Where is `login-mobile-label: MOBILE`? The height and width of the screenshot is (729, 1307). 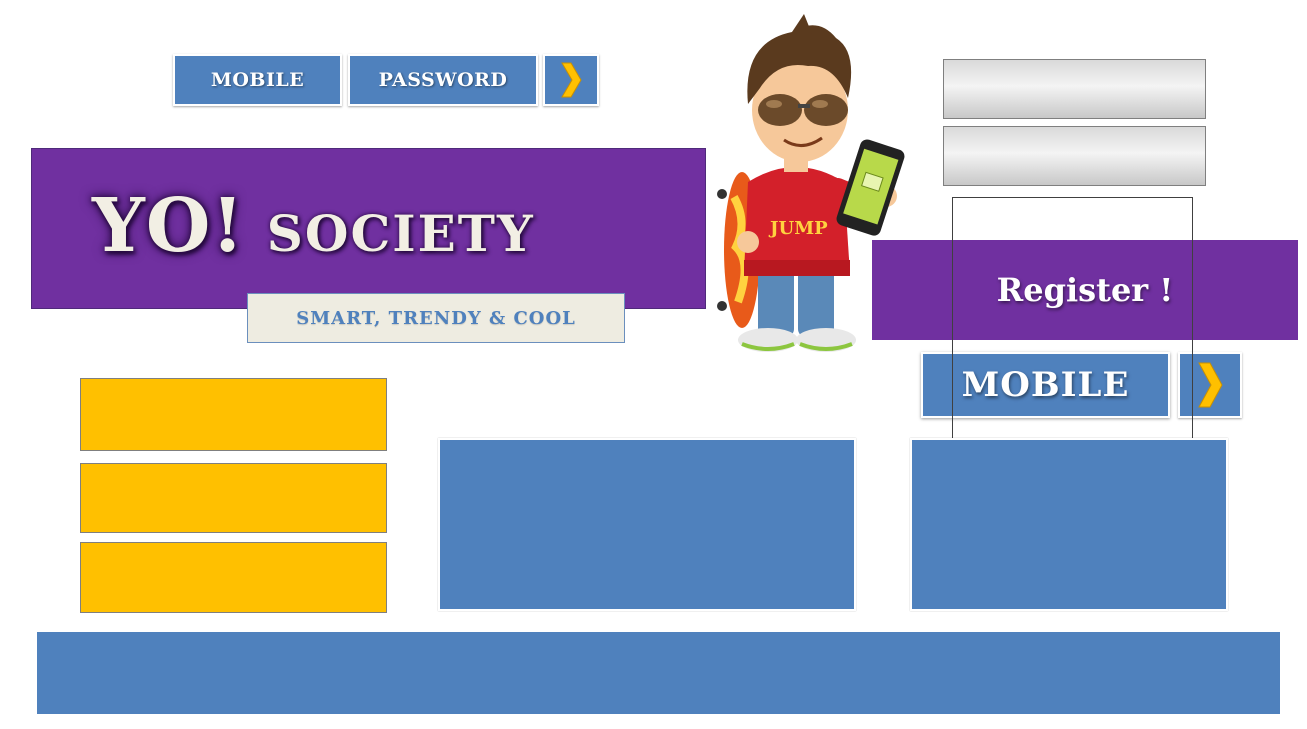 login-mobile-label: MOBILE is located at coordinates (257, 80).